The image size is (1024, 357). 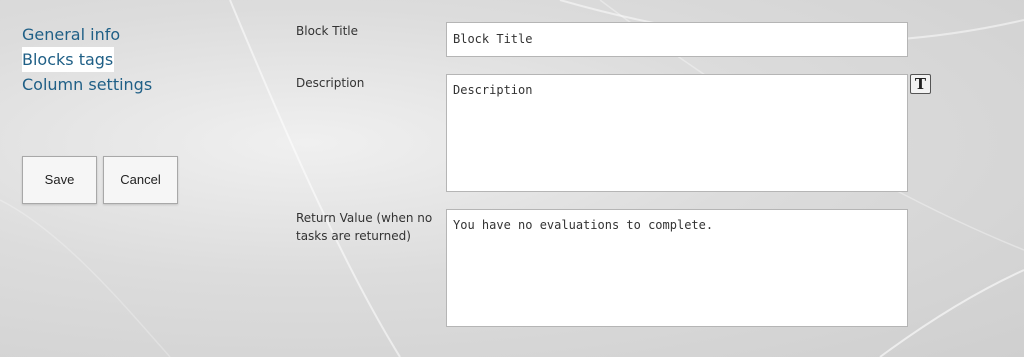 I want to click on nav-item-general-info: General info, so click(x=87, y=34).